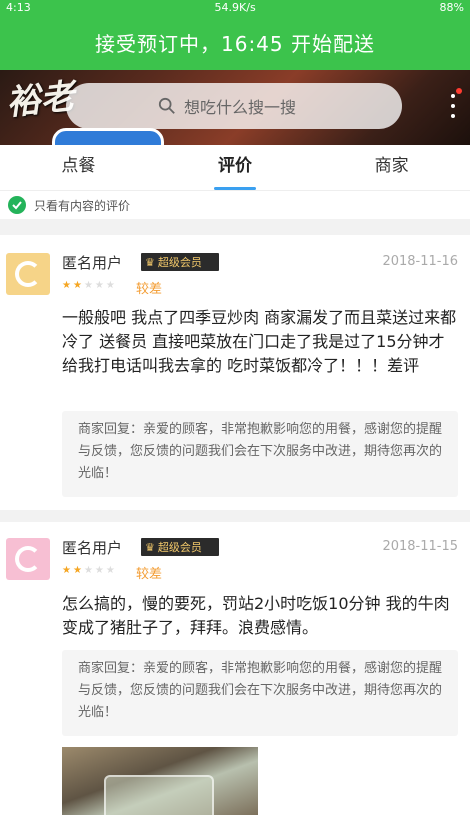 The image size is (470, 815). I want to click on review-date: 2018-11-15, so click(420, 546).